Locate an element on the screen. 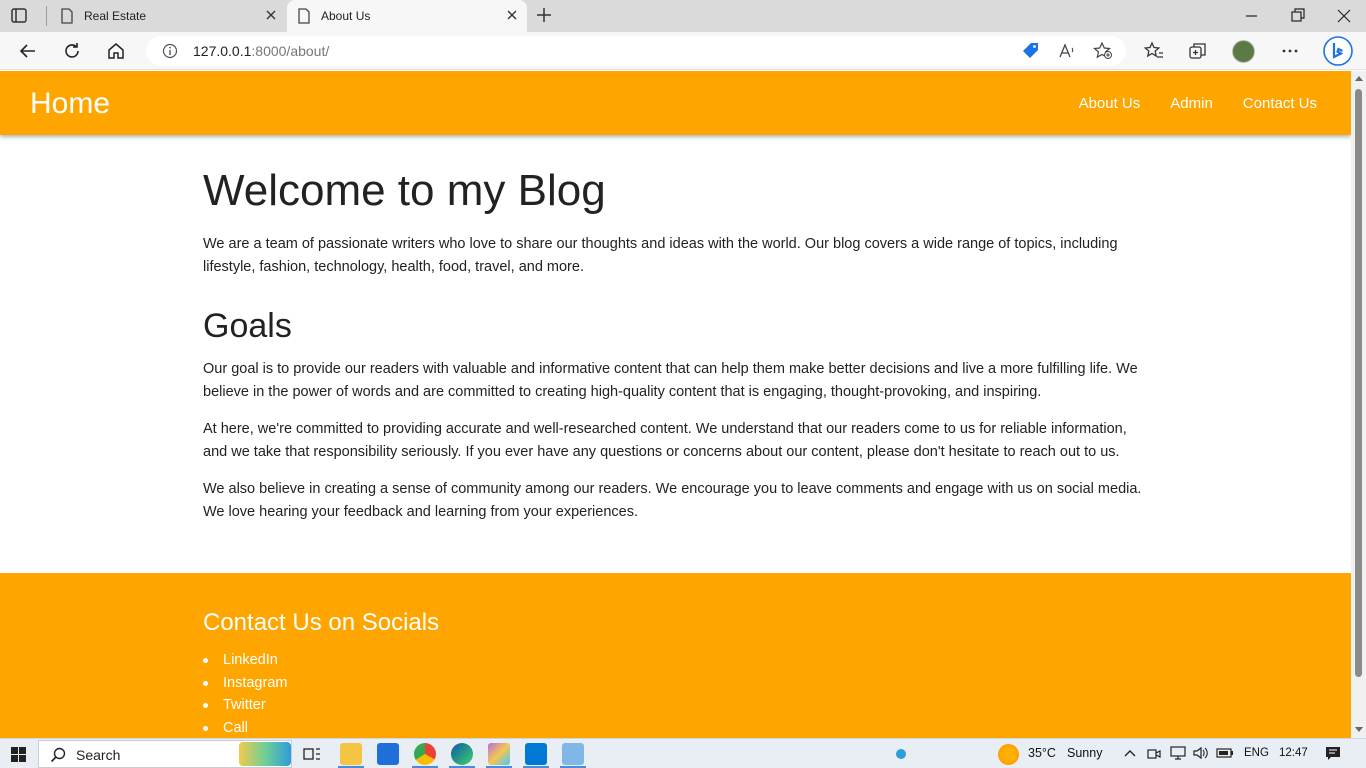 Image resolution: width=1366 pixels, height=768 pixels. tab-separator is located at coordinates (46, 16).